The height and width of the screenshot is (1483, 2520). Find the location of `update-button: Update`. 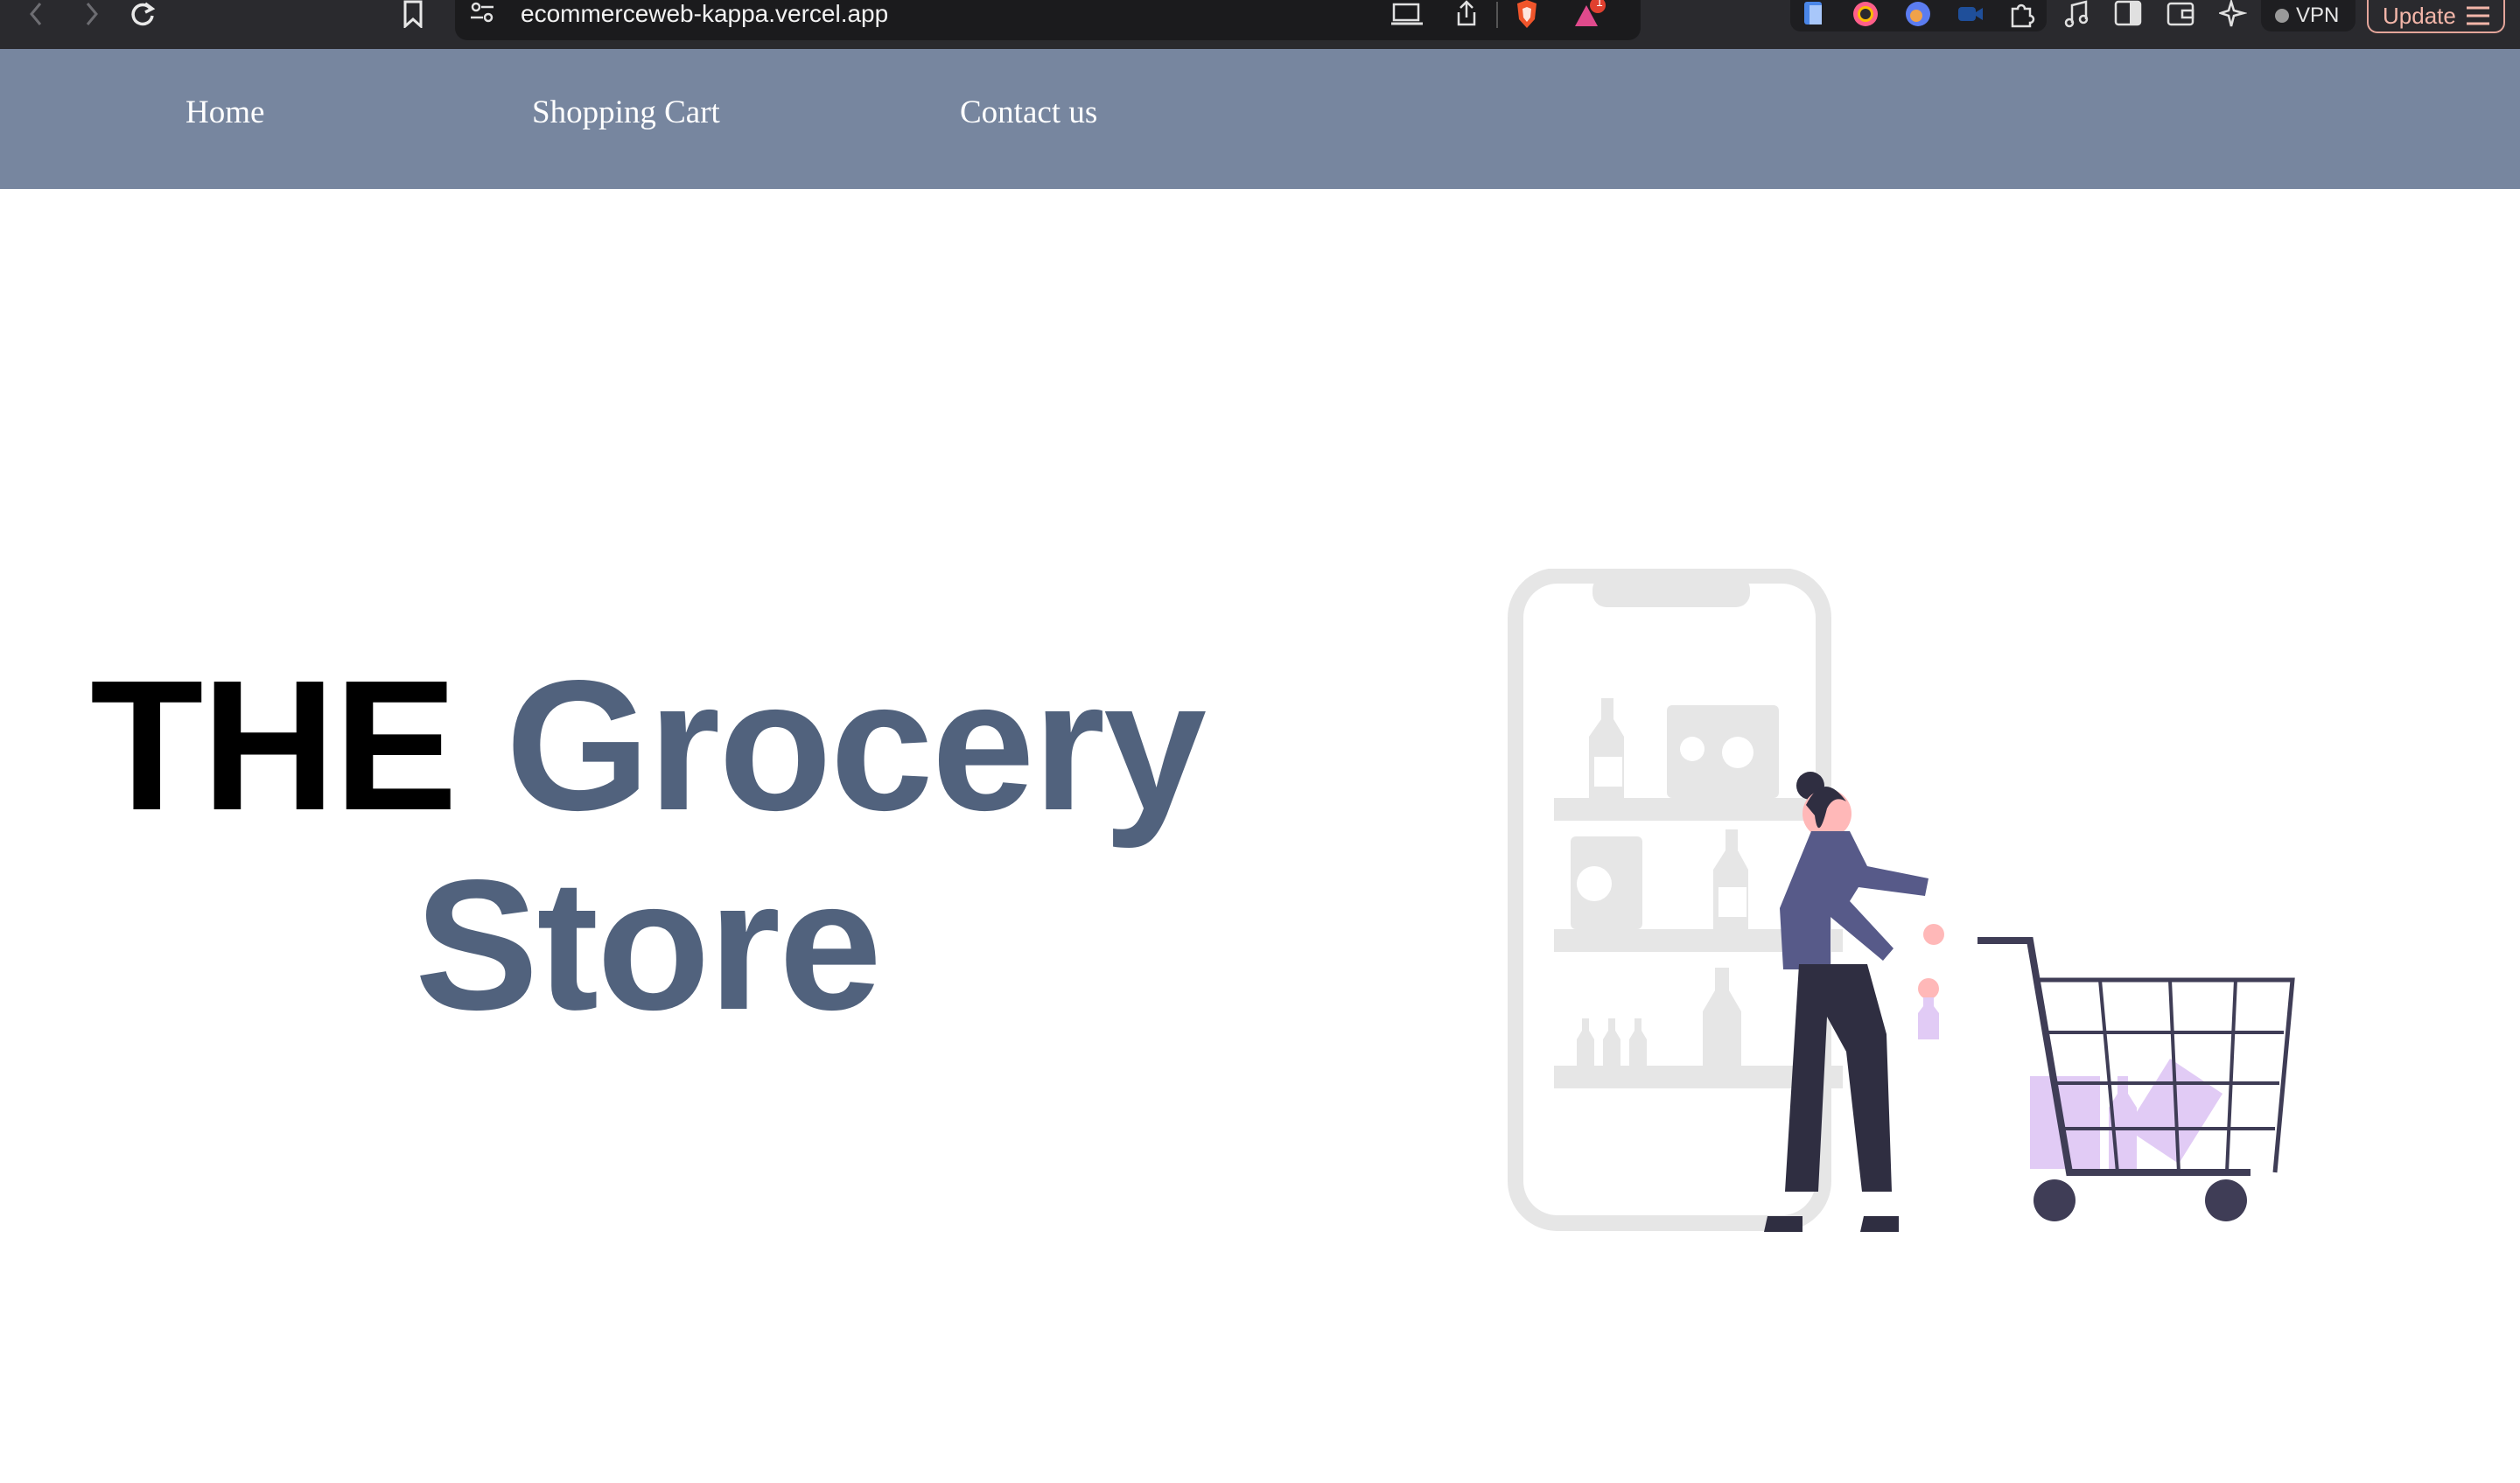

update-button: Update is located at coordinates (2436, 16).